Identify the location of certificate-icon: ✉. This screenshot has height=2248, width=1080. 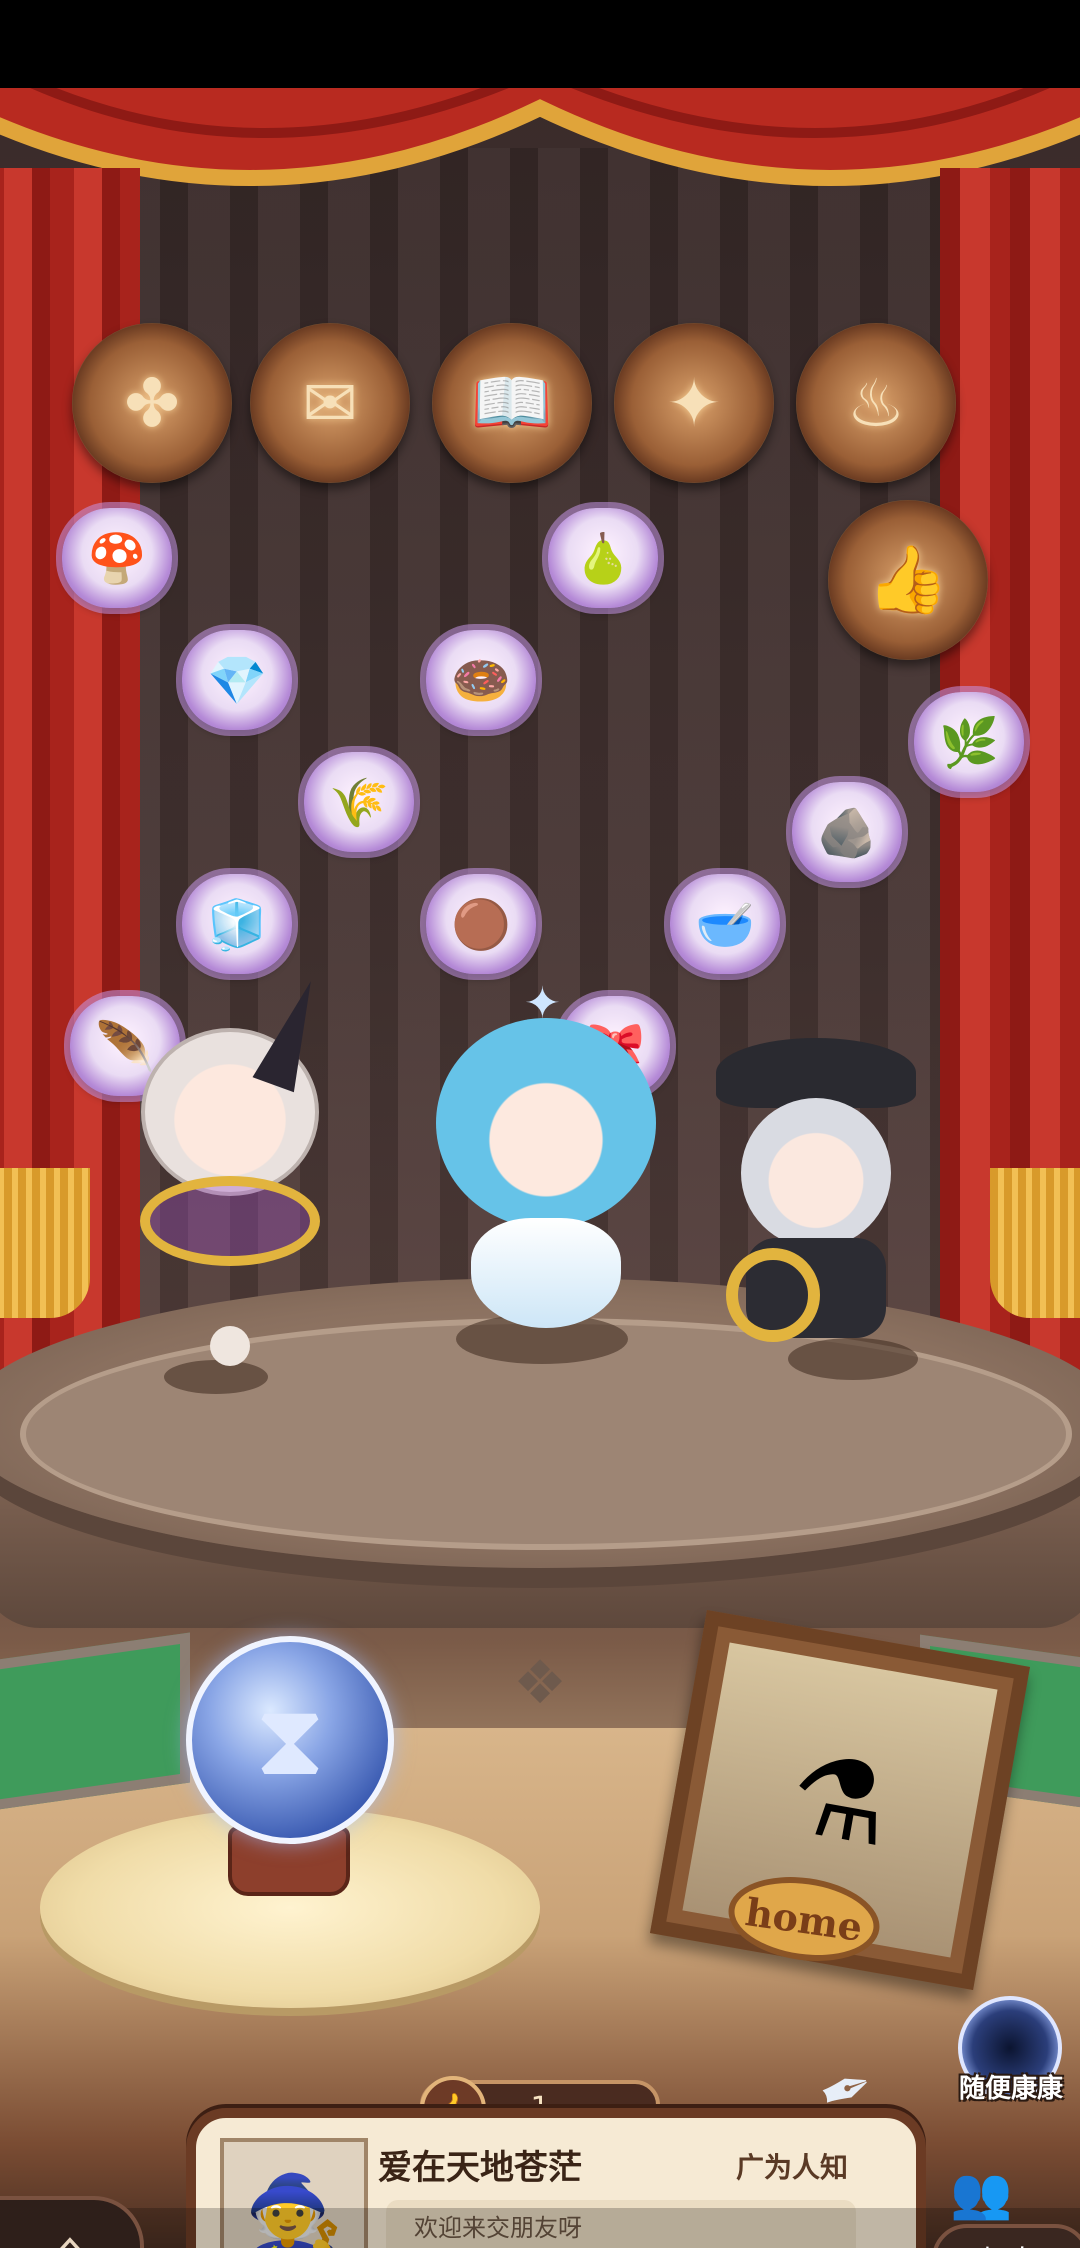
(330, 403).